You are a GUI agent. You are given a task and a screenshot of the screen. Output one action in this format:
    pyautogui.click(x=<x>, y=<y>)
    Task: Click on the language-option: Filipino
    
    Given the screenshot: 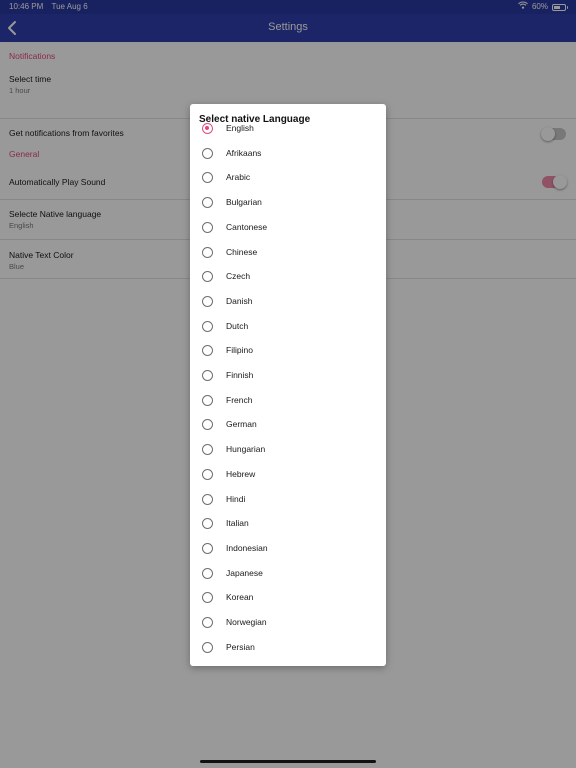 What is the action you would take?
    pyautogui.click(x=288, y=351)
    